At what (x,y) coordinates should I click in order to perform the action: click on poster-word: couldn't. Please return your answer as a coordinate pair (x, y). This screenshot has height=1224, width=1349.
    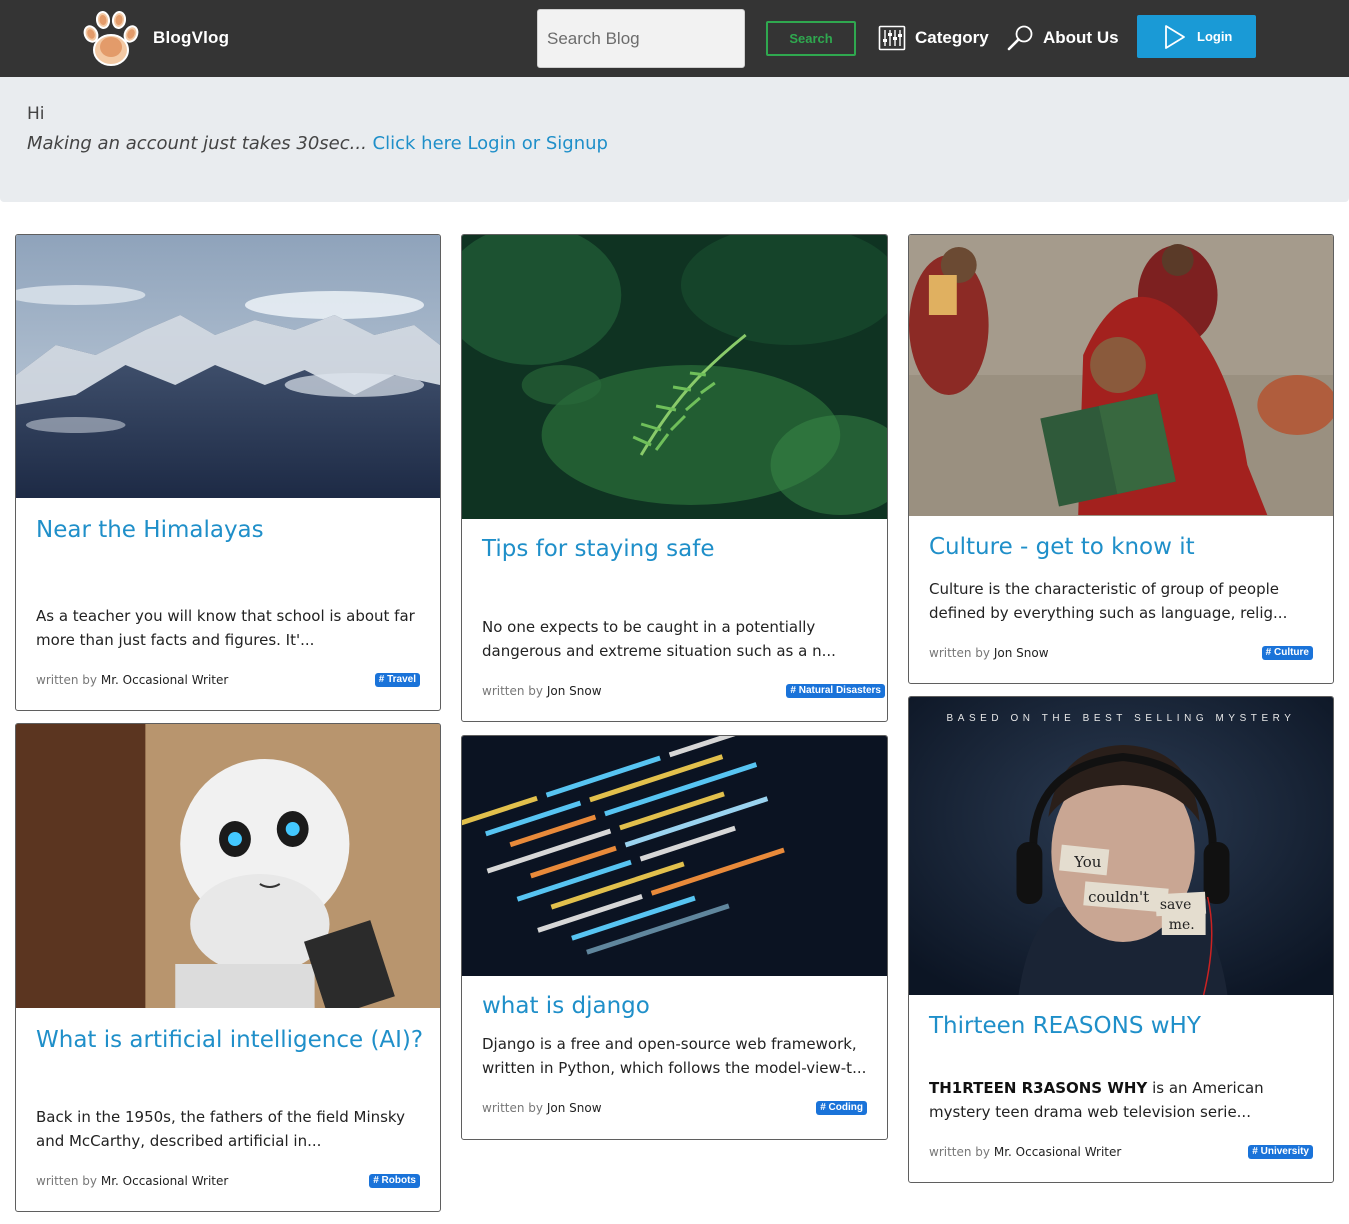
    Looking at the image, I should click on (1118, 897).